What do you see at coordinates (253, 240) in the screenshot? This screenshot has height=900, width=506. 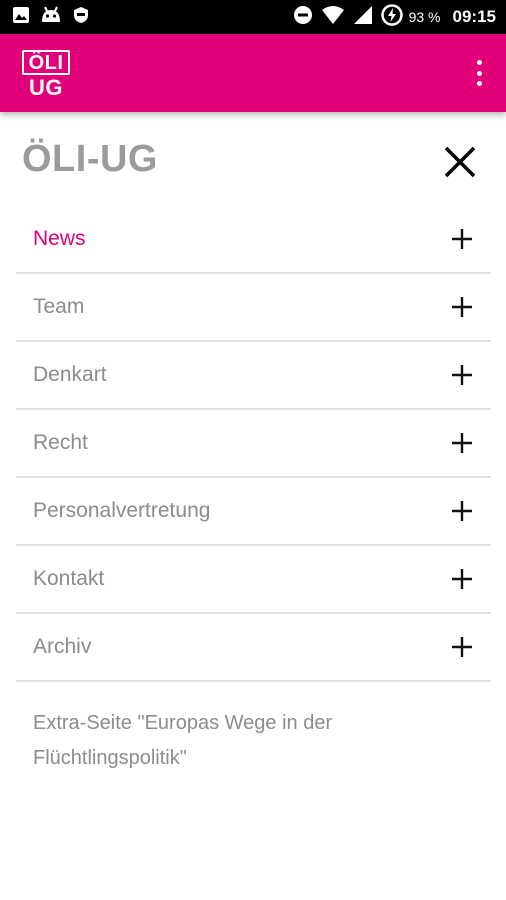 I see `menu-item-news: News` at bounding box center [253, 240].